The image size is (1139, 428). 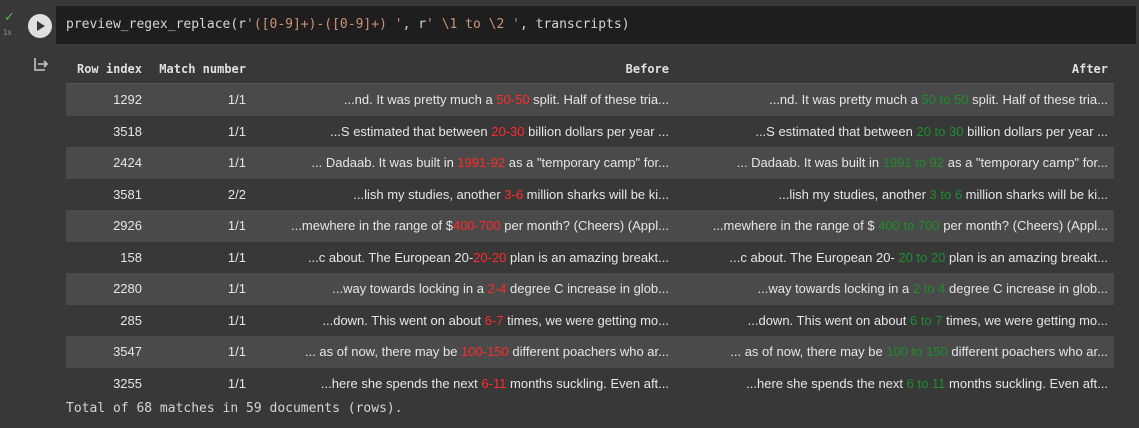 What do you see at coordinates (913, 163) in the screenshot?
I see `after-replacement-highlight: 1991 to 92` at bounding box center [913, 163].